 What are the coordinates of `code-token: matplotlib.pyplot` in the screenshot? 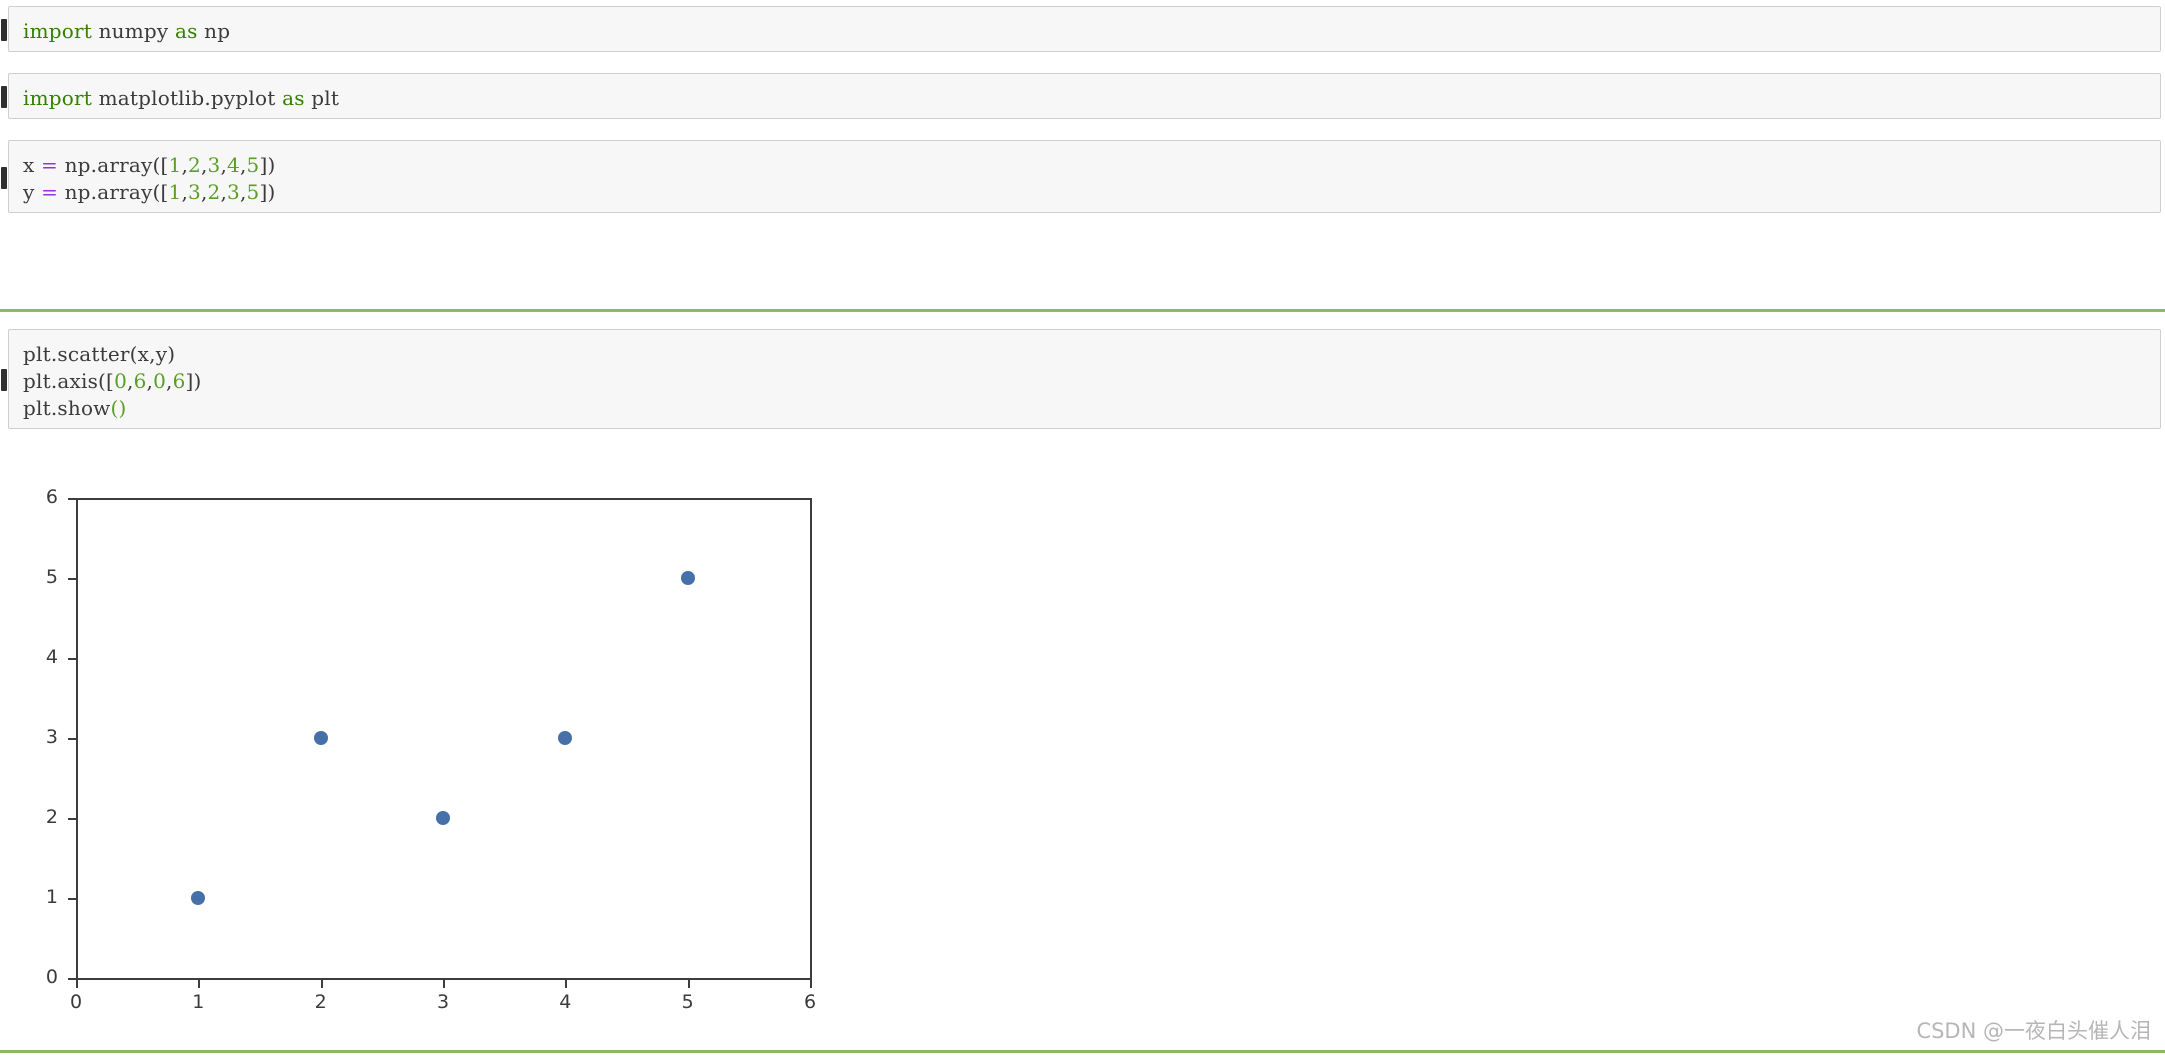 It's located at (187, 98).